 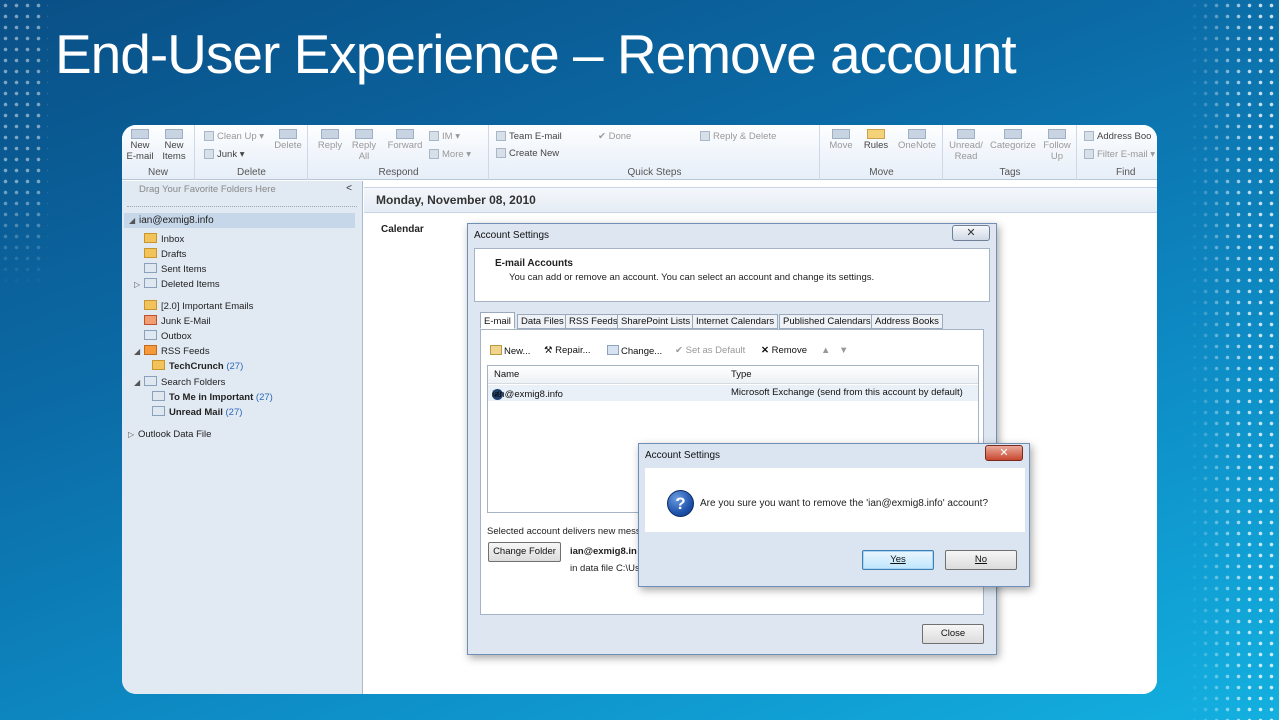 What do you see at coordinates (434, 136) in the screenshot?
I see `im-icon` at bounding box center [434, 136].